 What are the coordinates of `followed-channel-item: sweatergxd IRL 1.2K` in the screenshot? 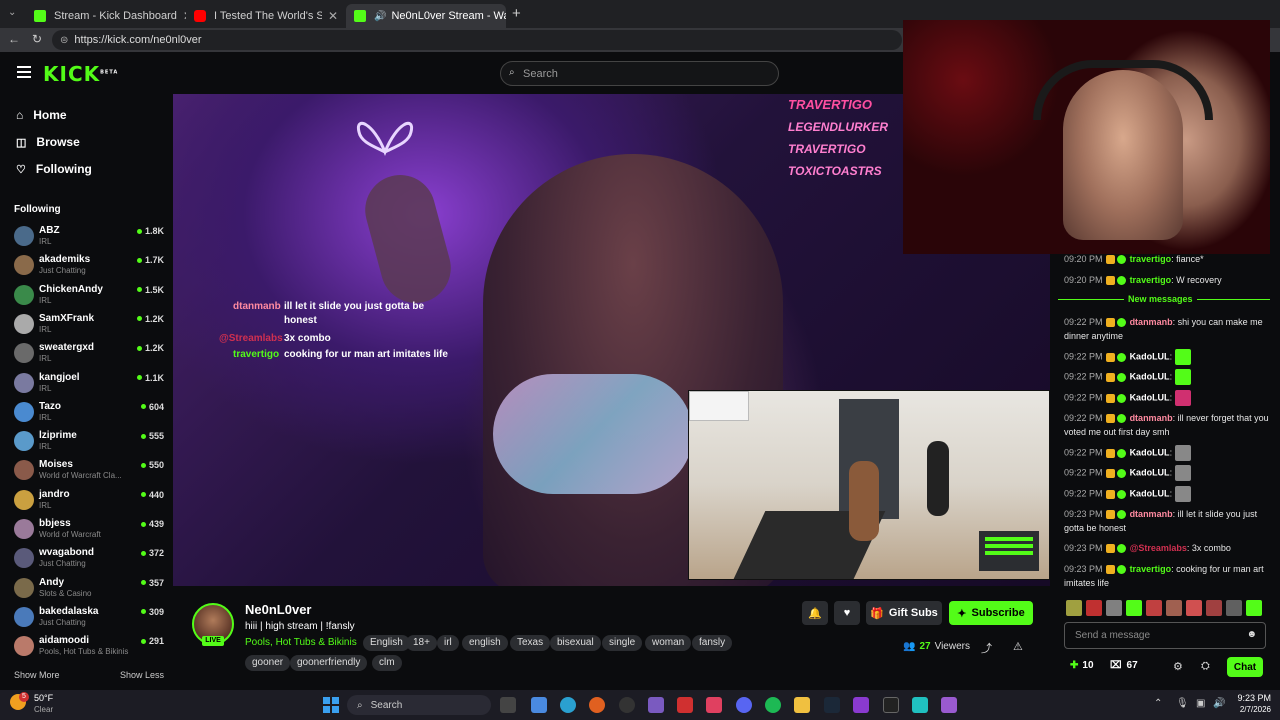 It's located at (89, 355).